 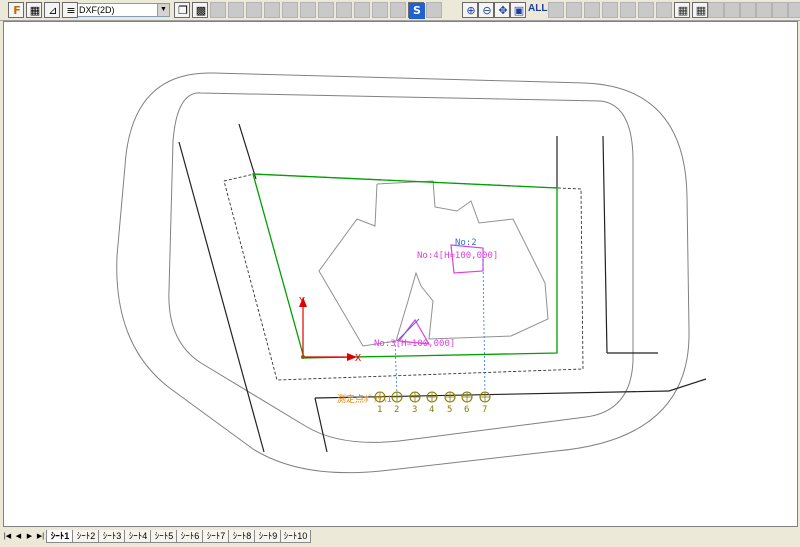 I want to click on grid-icon: ▩, so click(x=201, y=10).